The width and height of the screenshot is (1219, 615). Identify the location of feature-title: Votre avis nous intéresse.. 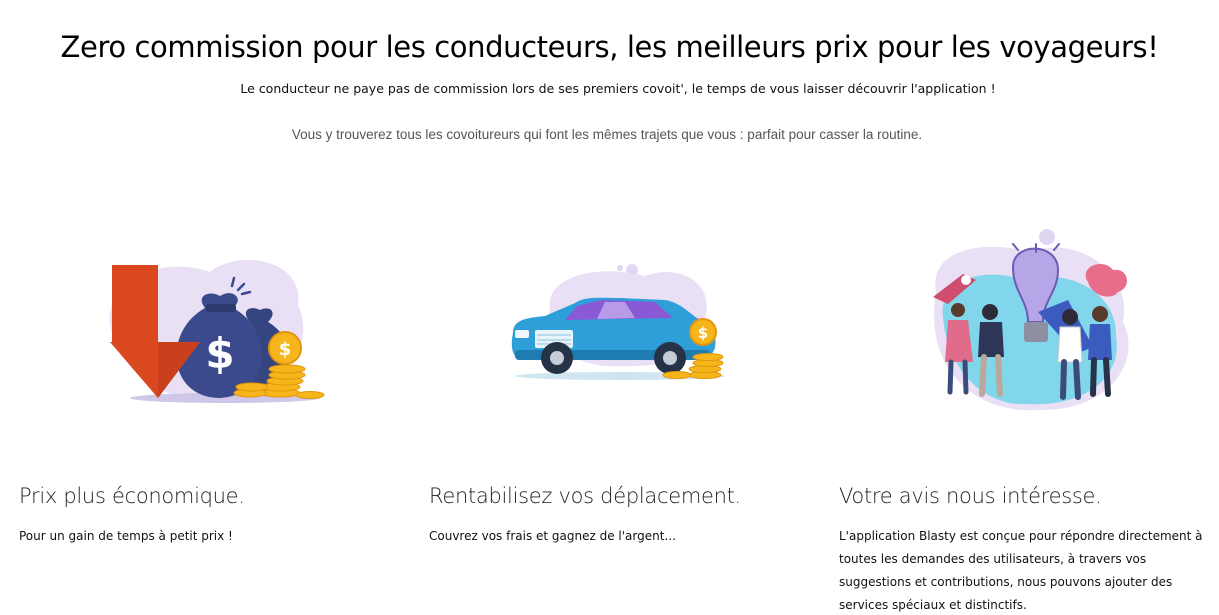
(970, 496).